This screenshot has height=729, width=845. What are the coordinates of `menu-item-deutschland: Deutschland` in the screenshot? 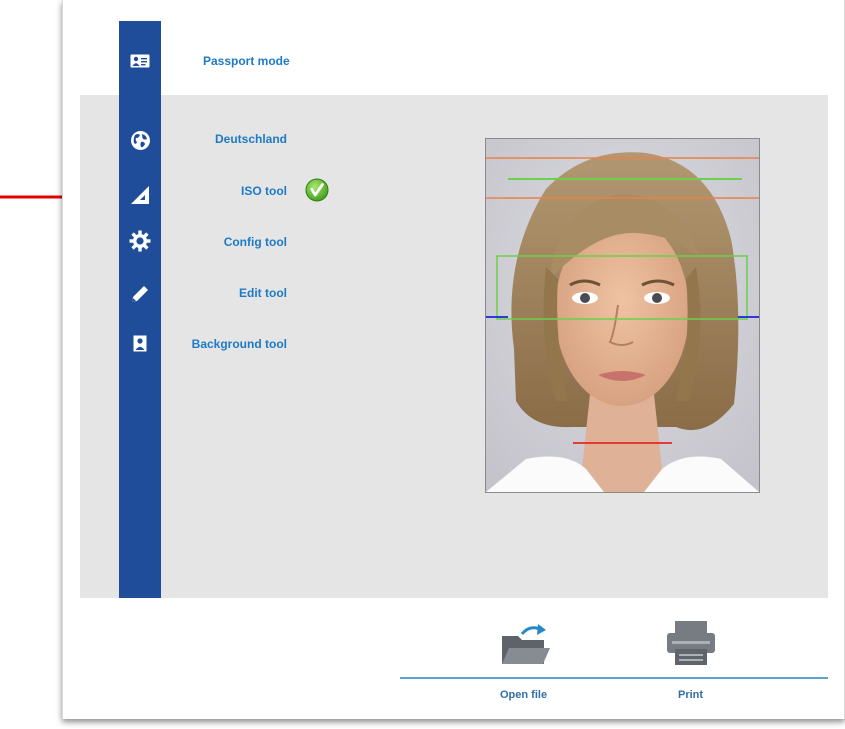 It's located at (228, 139).